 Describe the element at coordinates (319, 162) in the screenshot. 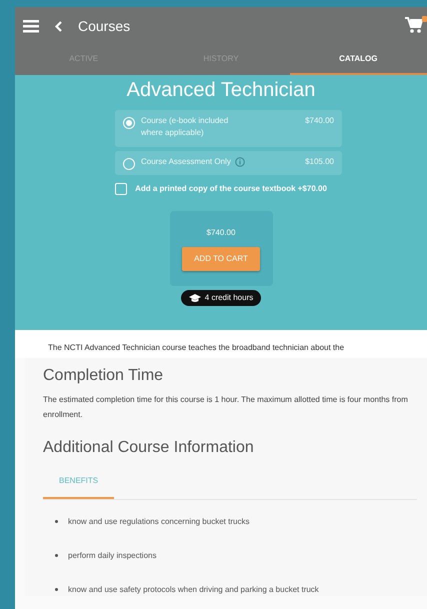

I see `option-price: $105.00` at that location.